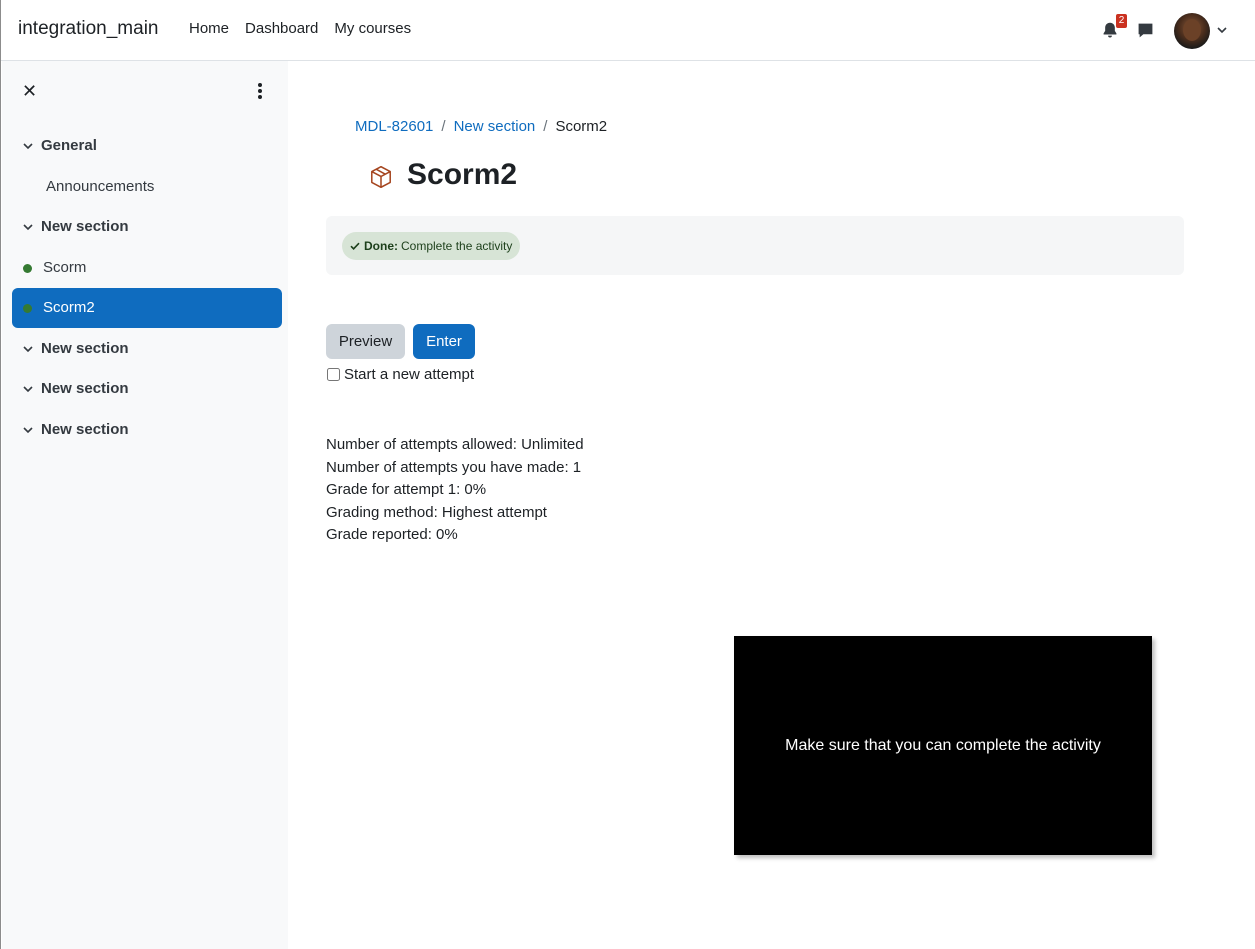  What do you see at coordinates (1192, 31) in the screenshot?
I see `avatar` at bounding box center [1192, 31].